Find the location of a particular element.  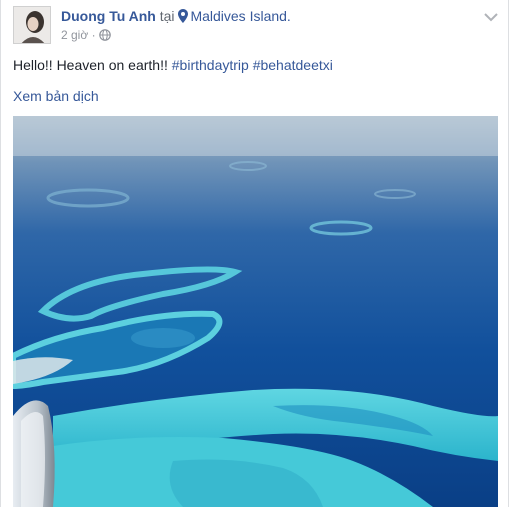

hashtag-birthdaytrip: #birthdaytrip is located at coordinates (210, 65).